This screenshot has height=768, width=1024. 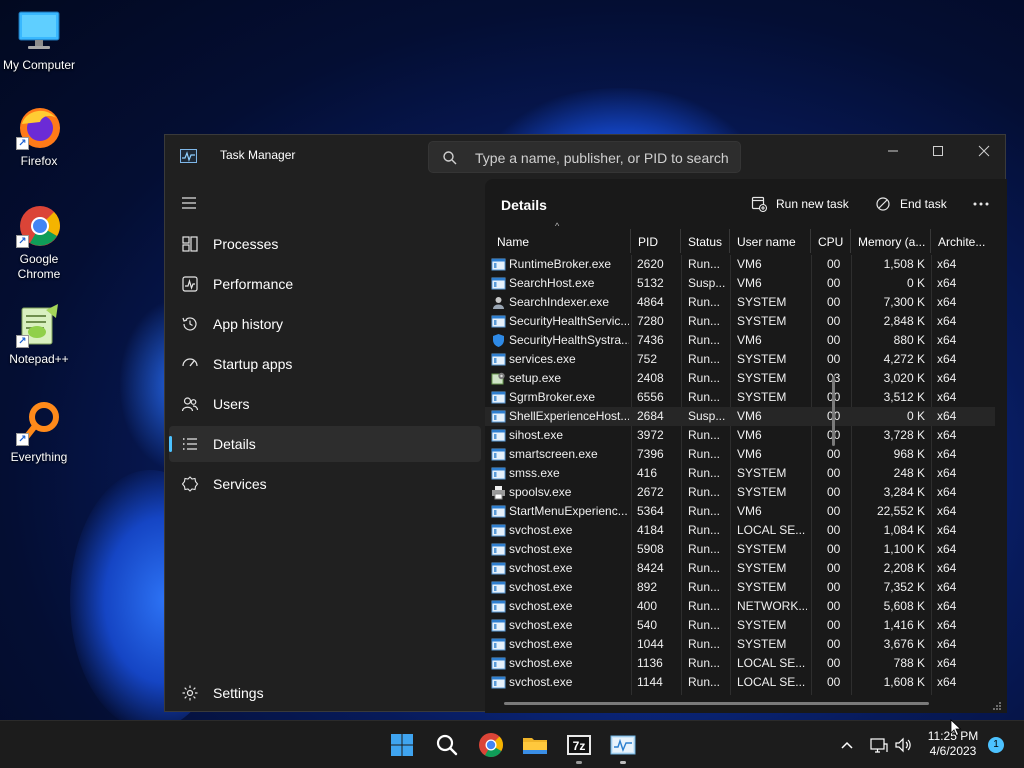 I want to click on table-row: svchost.exe 892 Run... SYSTEM 00 7,352 K x64, so click(x=740, y=587).